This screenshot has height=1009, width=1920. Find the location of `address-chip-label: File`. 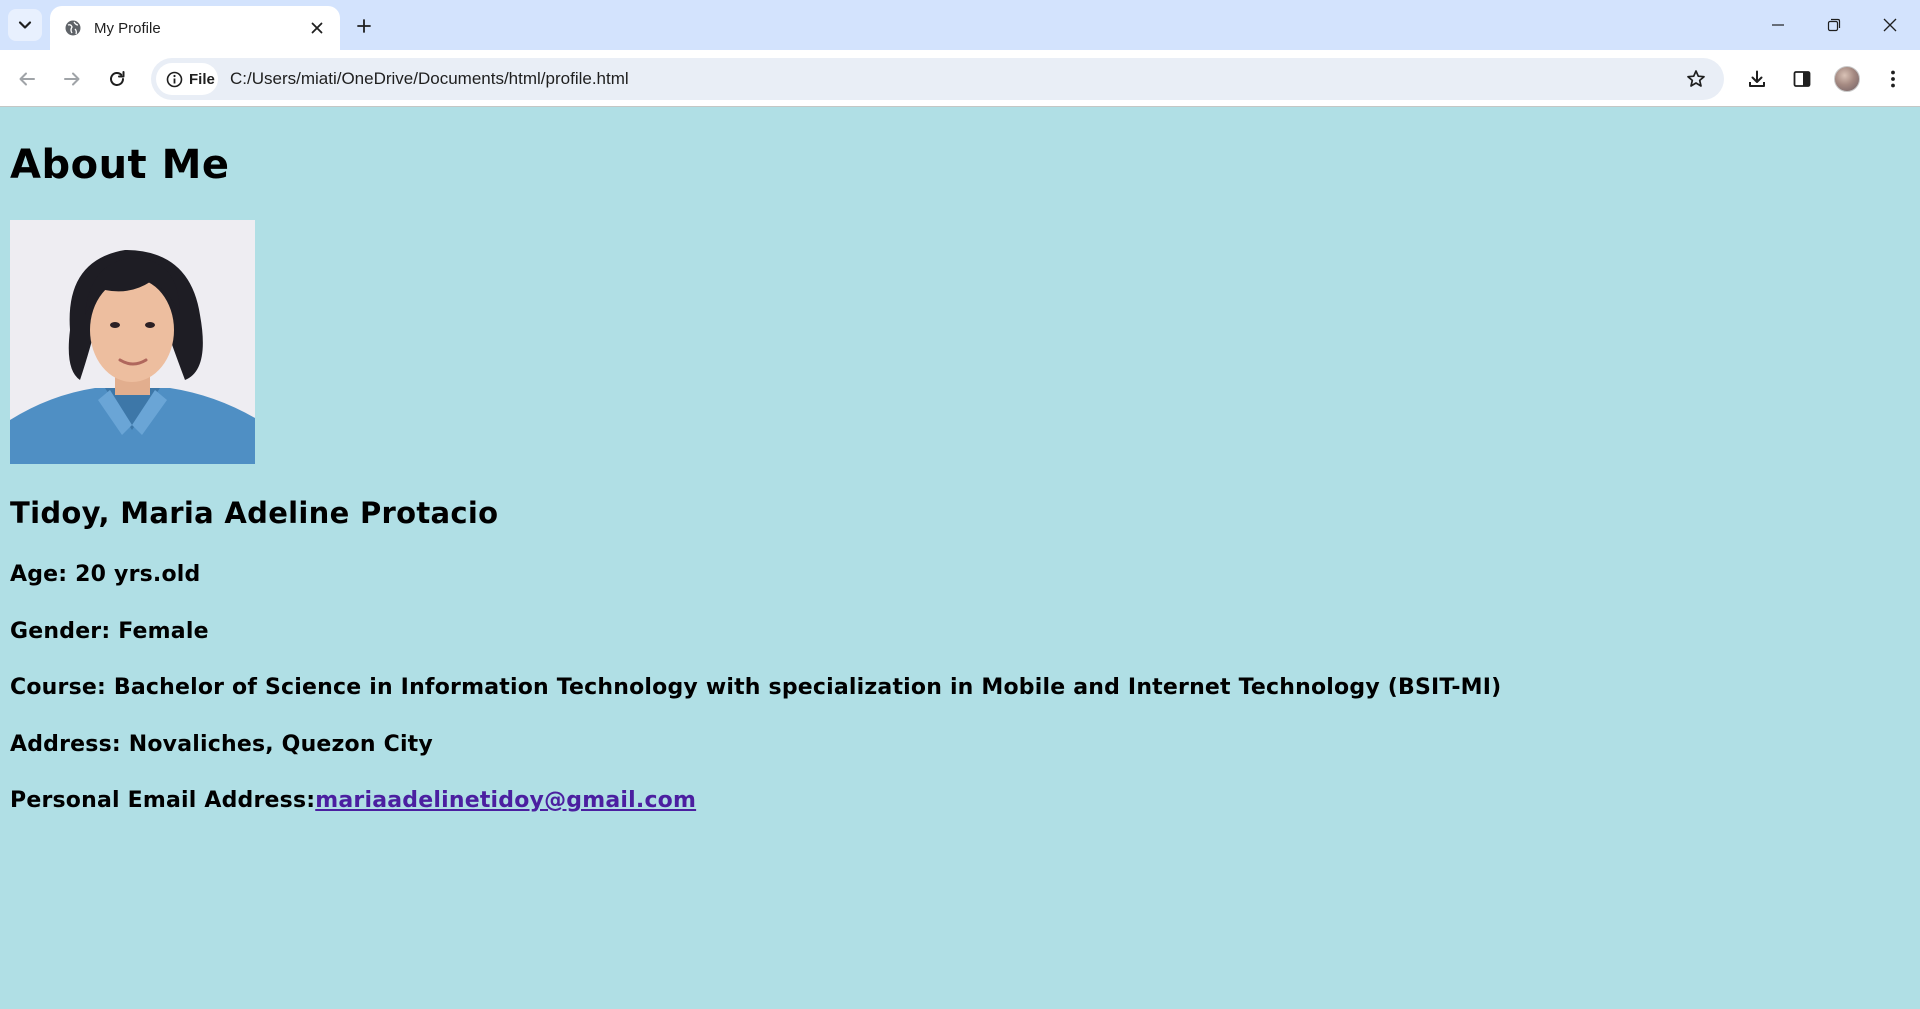

address-chip-label: File is located at coordinates (202, 79).